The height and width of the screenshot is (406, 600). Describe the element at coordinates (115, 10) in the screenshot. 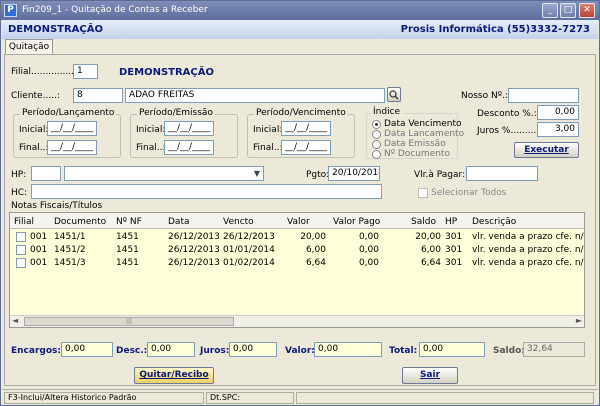

I see `window-title: Fin209_1 - Quitação de Contas a Receber` at that location.